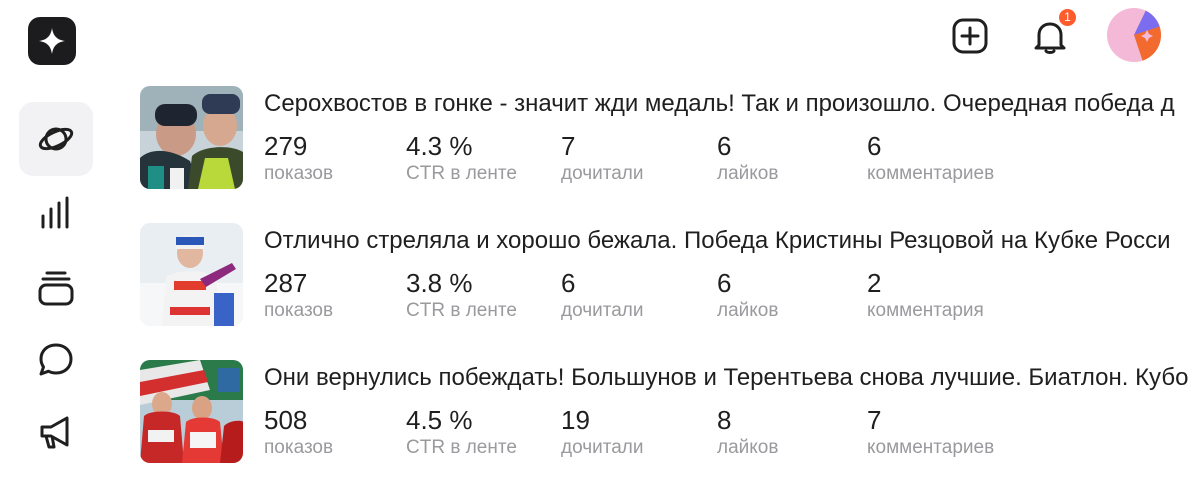 This screenshot has height=488, width=1200. I want to click on planet-icon, so click(56, 139).